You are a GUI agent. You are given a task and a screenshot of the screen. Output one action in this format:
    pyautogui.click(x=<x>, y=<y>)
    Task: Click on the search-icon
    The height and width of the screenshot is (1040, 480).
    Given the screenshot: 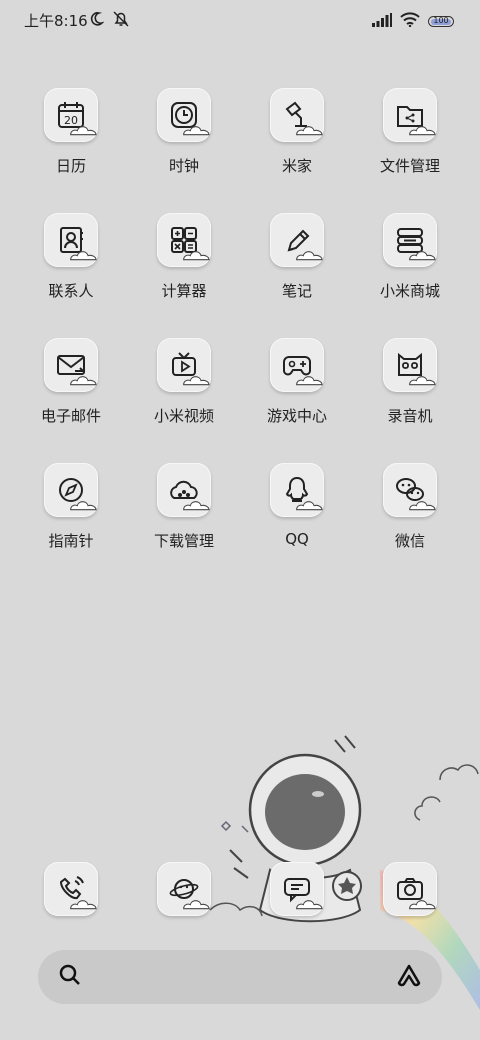 What is the action you would take?
    pyautogui.click(x=70, y=977)
    